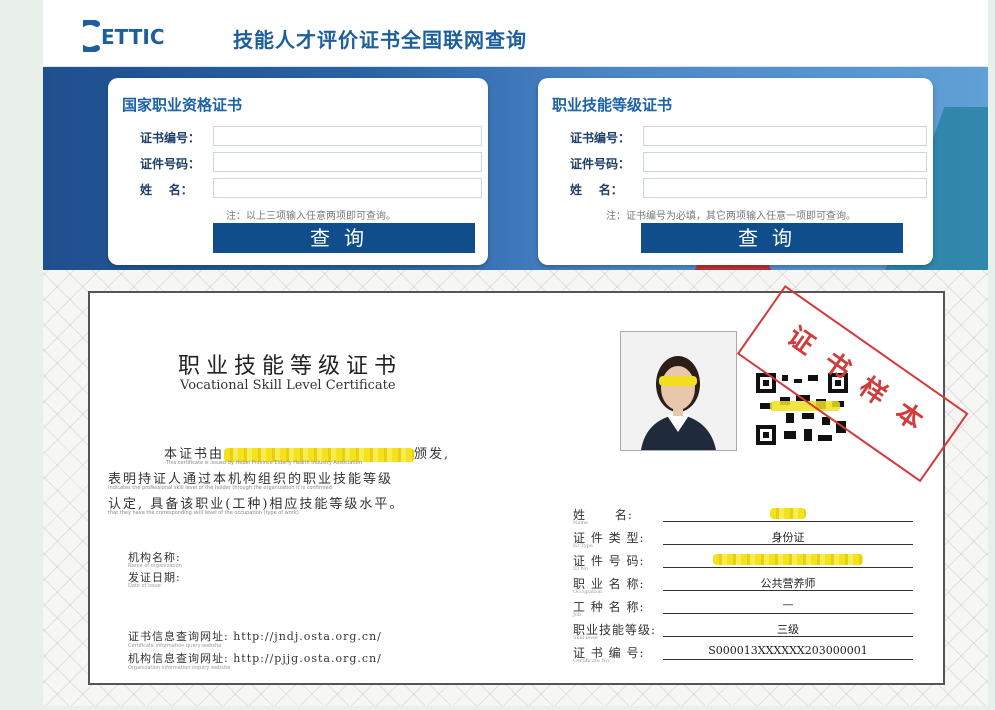  I want to click on job-field: 工 种 名 称: Job —, so click(743, 608).